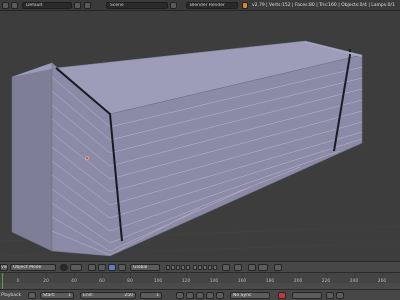 The height and width of the screenshot is (300, 400). What do you see at coordinates (32, 295) in the screenshot?
I see `preview-range-icon` at bounding box center [32, 295].